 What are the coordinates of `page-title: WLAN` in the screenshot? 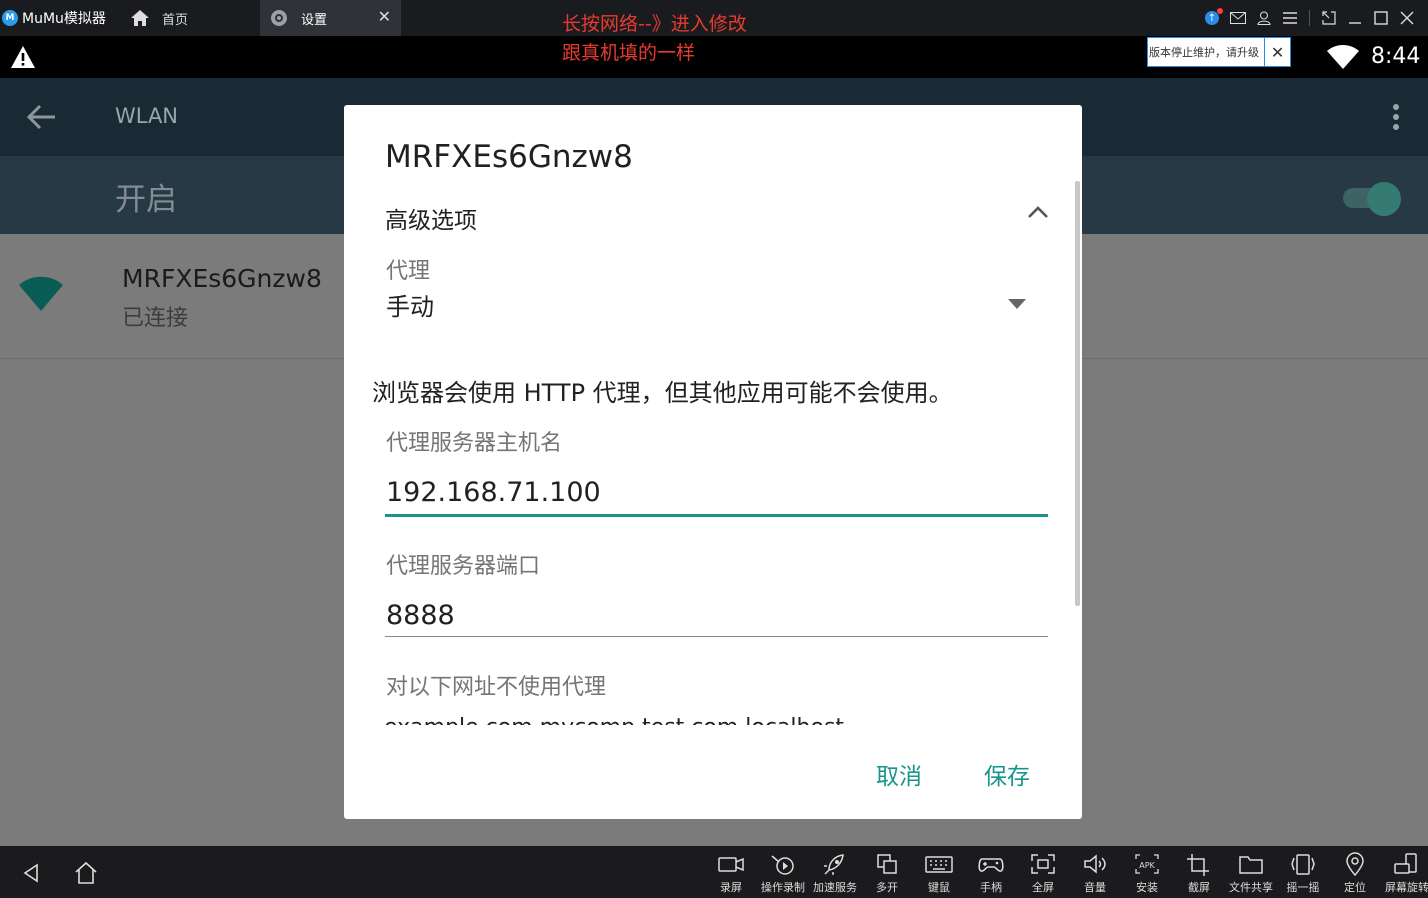 It's located at (147, 116).